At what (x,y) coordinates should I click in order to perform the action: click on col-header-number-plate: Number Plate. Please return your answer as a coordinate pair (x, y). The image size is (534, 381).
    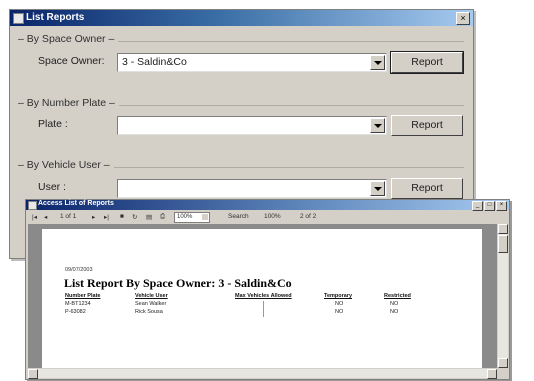
    Looking at the image, I should click on (83, 296).